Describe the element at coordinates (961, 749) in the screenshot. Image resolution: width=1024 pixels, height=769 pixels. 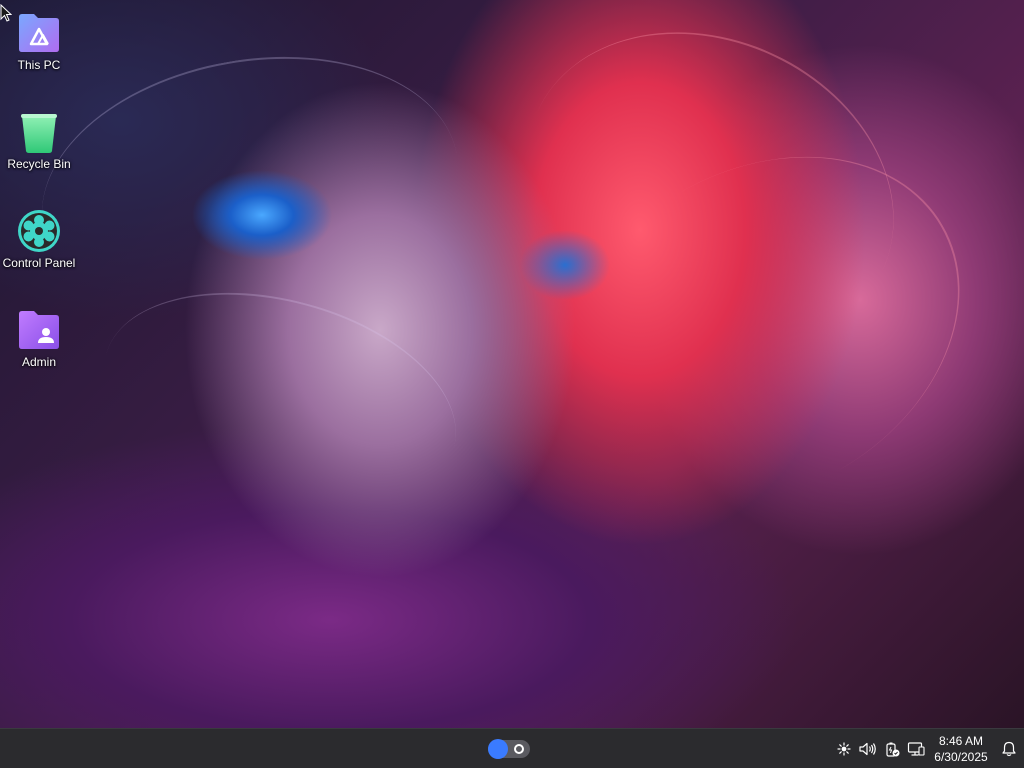
I see `clock: 8:46 AM 6/30/2025` at that location.